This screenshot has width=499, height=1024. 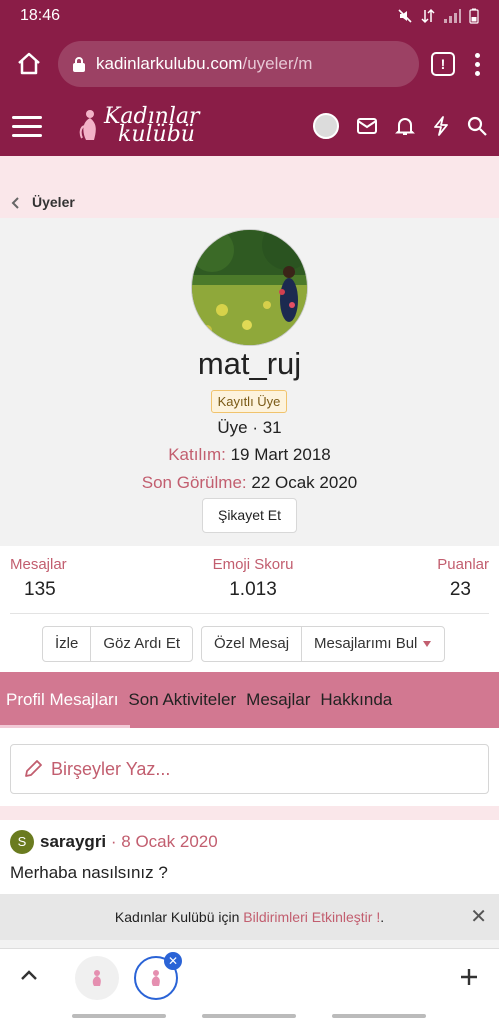 I want to click on system-nav-bar, so click(x=249, y=1015).